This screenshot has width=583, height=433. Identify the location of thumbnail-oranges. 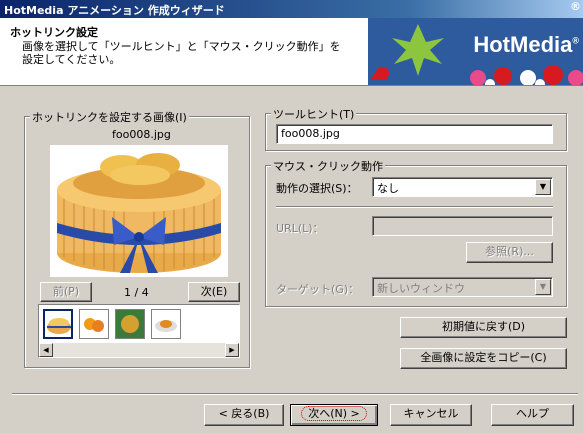
(94, 324).